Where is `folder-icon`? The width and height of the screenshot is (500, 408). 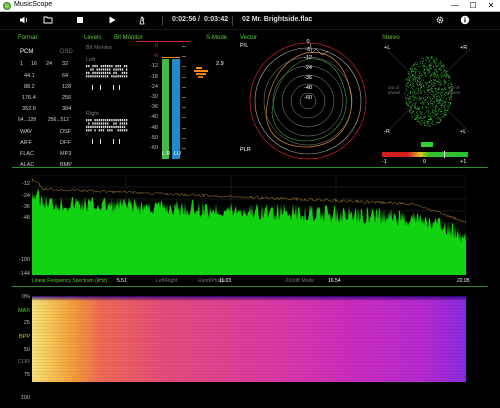 folder-icon is located at coordinates (48, 21).